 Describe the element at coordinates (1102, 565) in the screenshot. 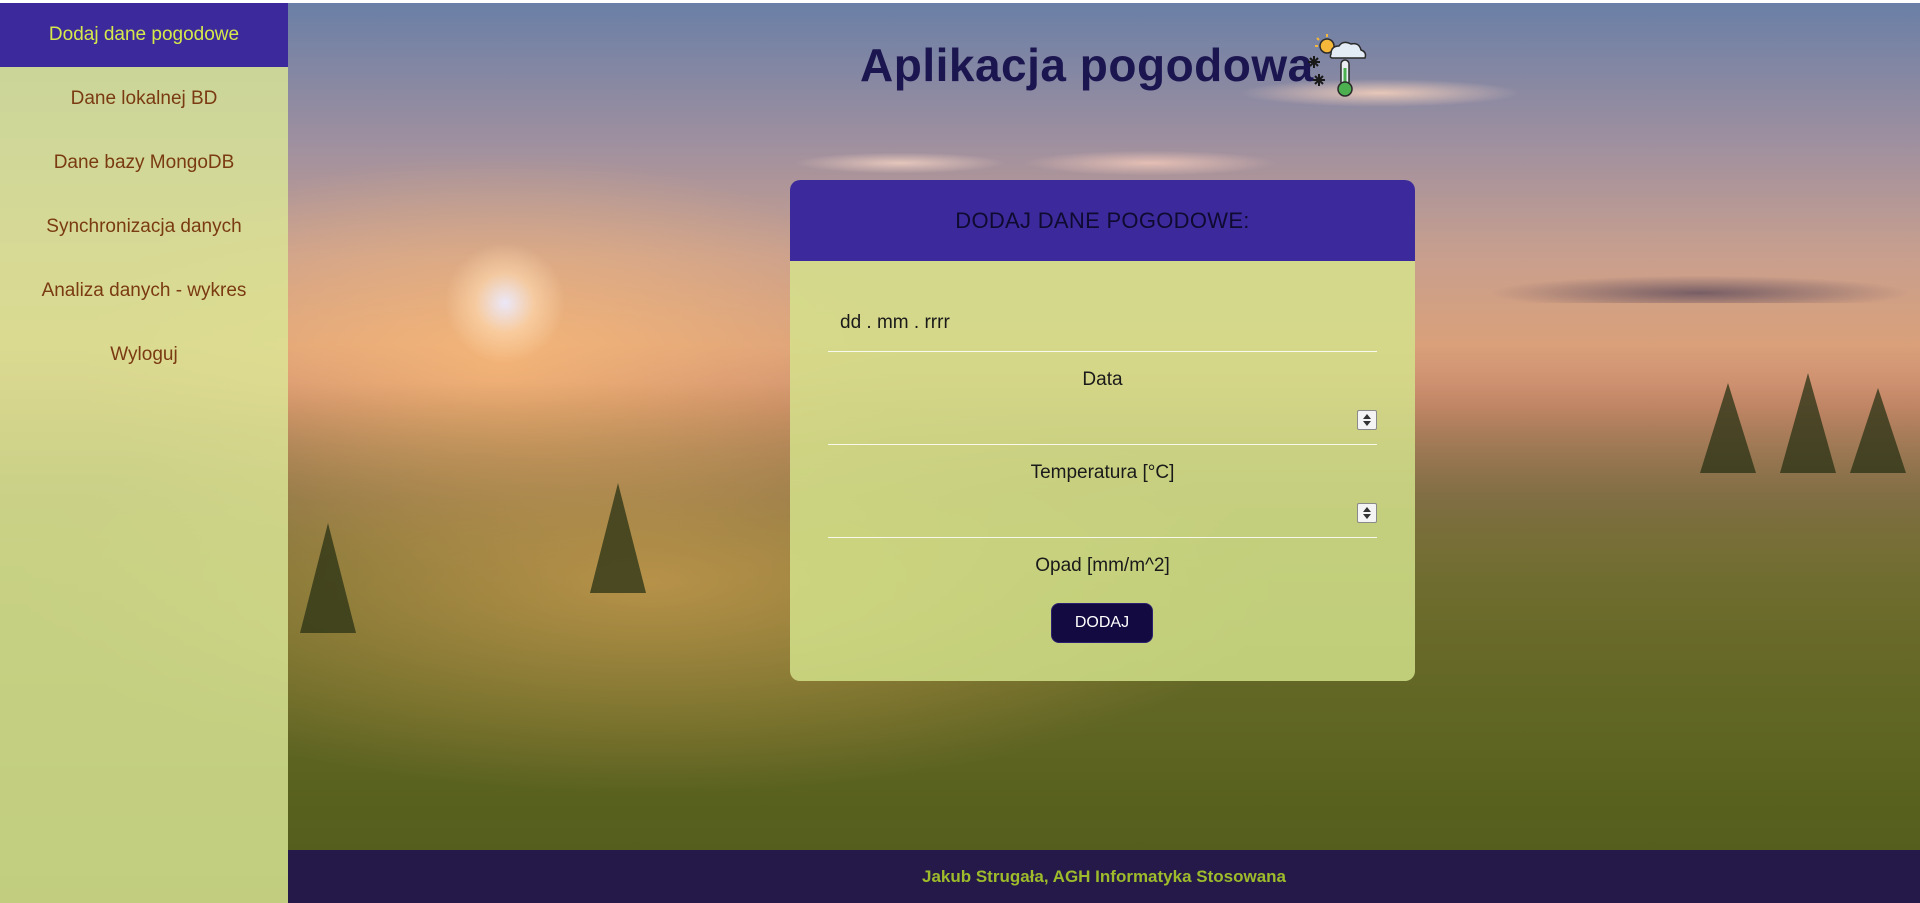

I see `precipitation-label: Opad [mm/m^2]` at that location.